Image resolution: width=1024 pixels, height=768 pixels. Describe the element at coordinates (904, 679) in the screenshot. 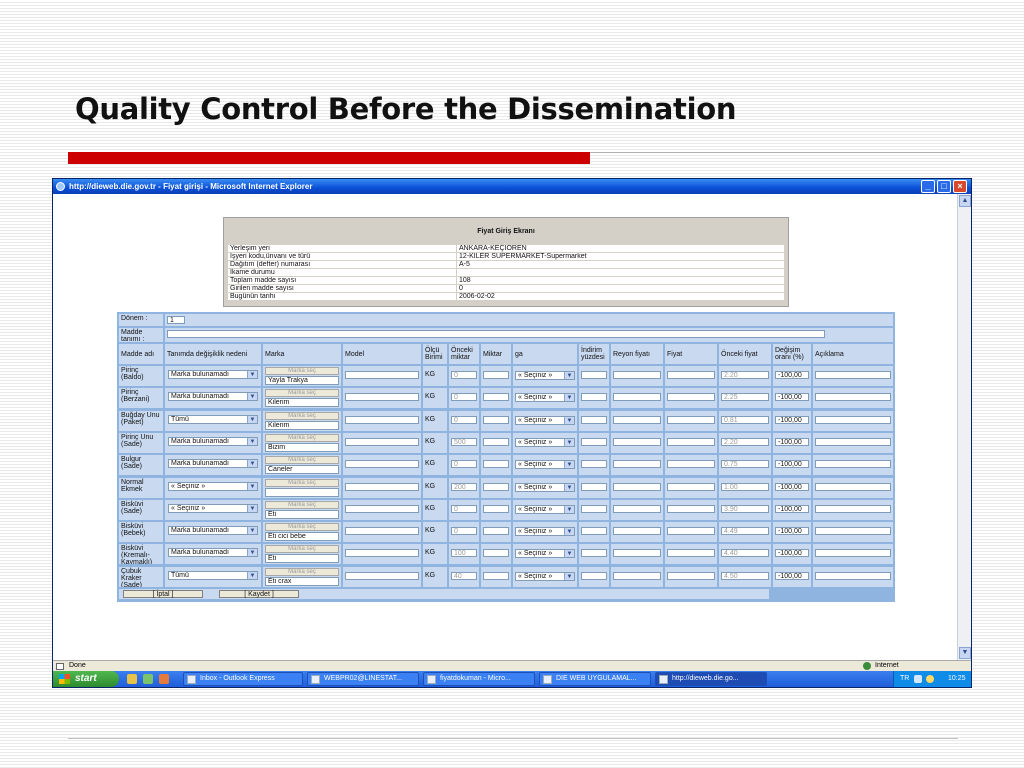

I see `language-indicator: TR` at that location.